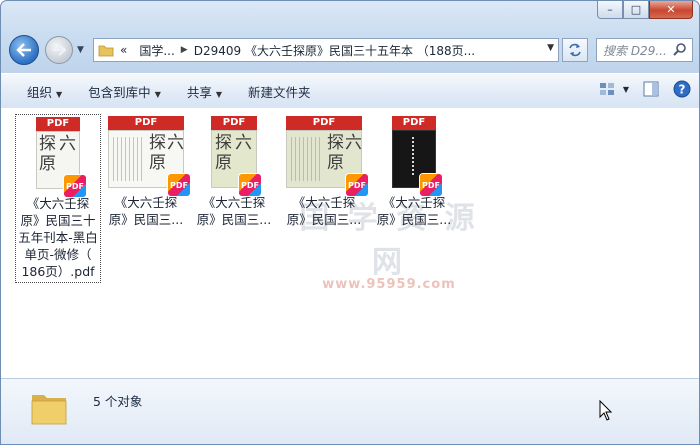  Describe the element at coordinates (671, 10) in the screenshot. I see `close-button: ✕` at that location.